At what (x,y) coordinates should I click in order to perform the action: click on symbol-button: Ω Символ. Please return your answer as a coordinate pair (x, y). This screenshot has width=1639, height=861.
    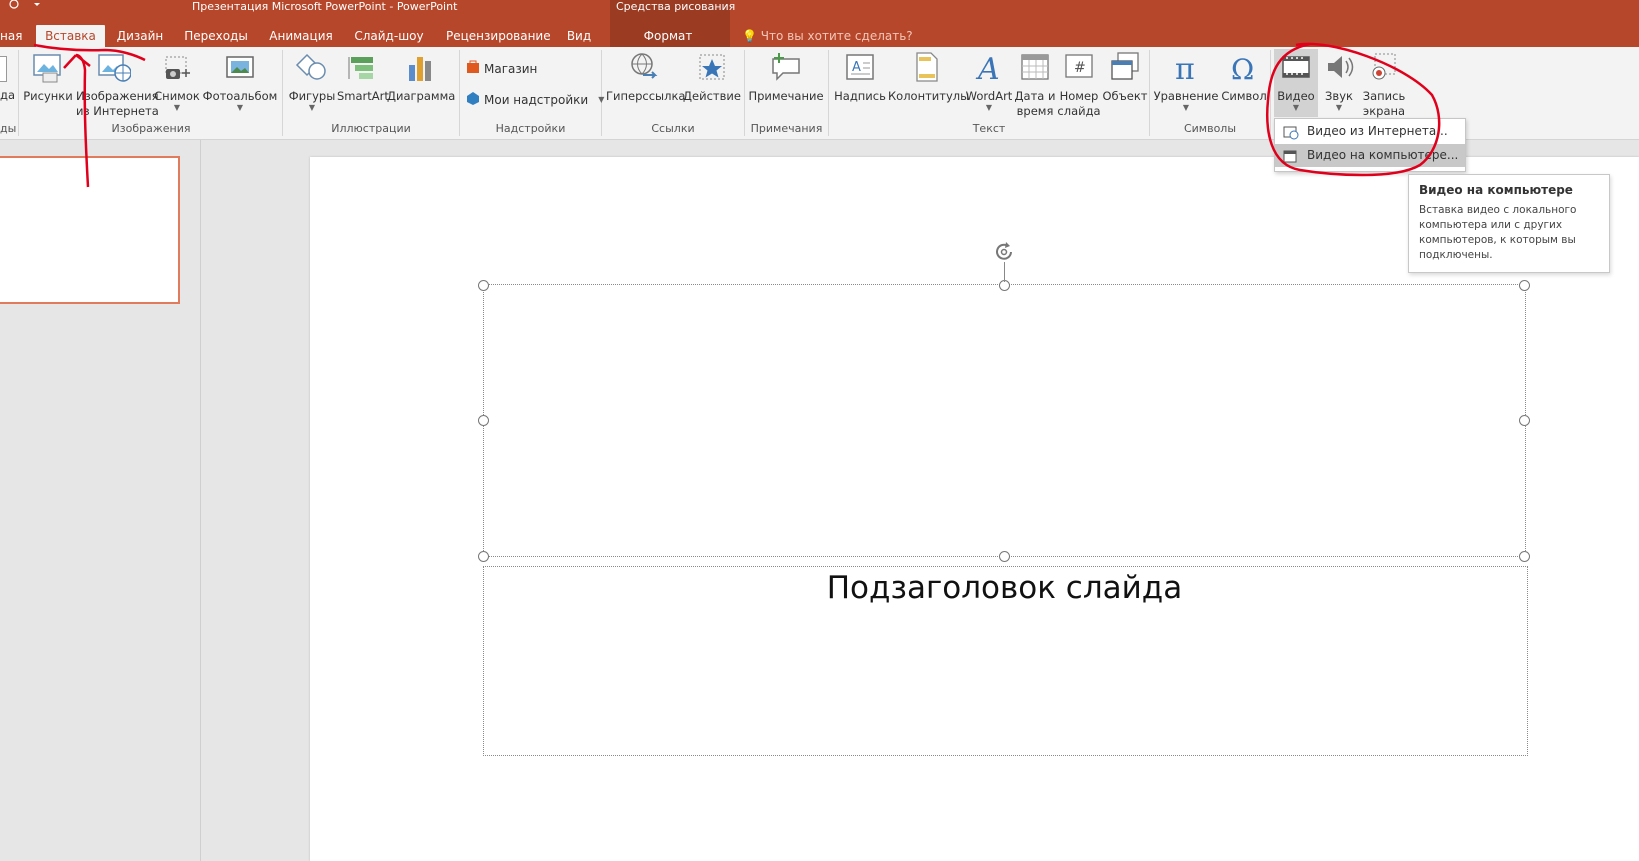
    Looking at the image, I should click on (1244, 77).